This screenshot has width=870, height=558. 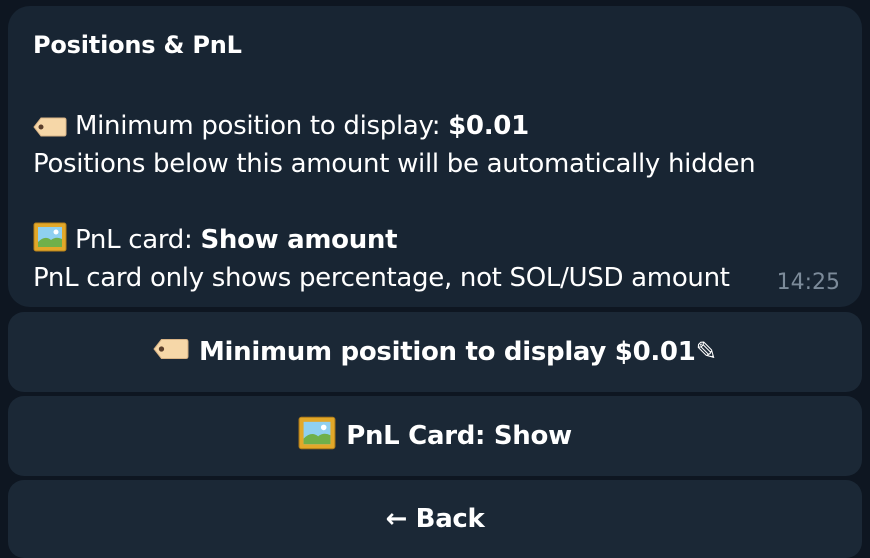 What do you see at coordinates (299, 240) in the screenshot?
I see `pnl-card-value: Show amount` at bounding box center [299, 240].